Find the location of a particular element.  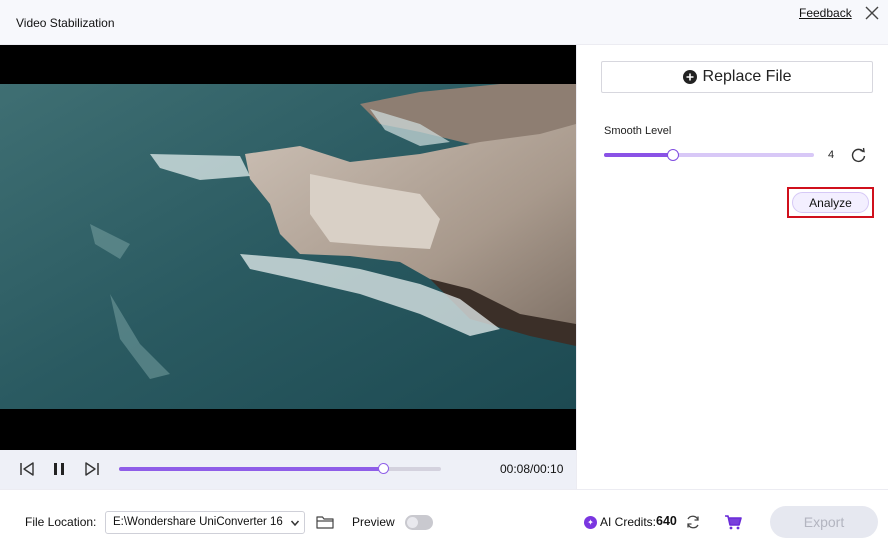

ai-credits-value: 640 is located at coordinates (666, 521).